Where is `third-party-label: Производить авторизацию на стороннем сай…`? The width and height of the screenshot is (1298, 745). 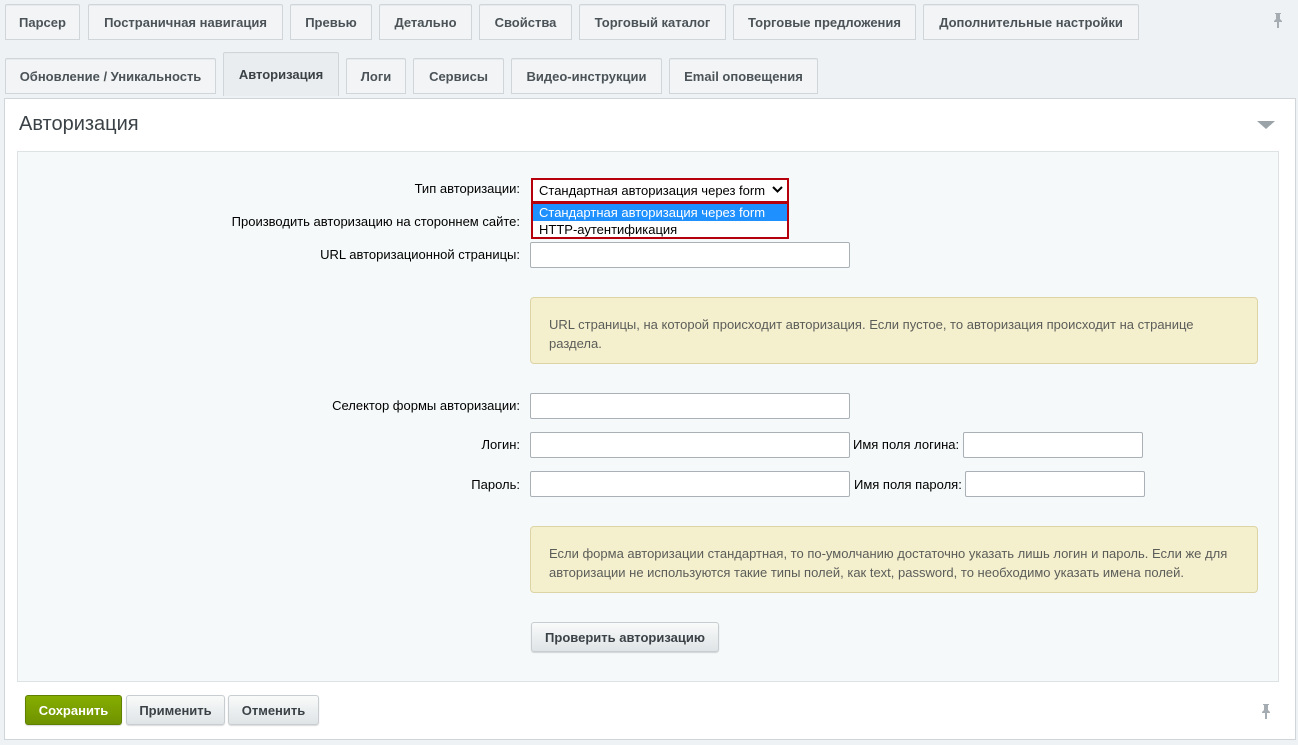
third-party-label: Производить авторизацию на стороннем сай… is located at coordinates (375, 221).